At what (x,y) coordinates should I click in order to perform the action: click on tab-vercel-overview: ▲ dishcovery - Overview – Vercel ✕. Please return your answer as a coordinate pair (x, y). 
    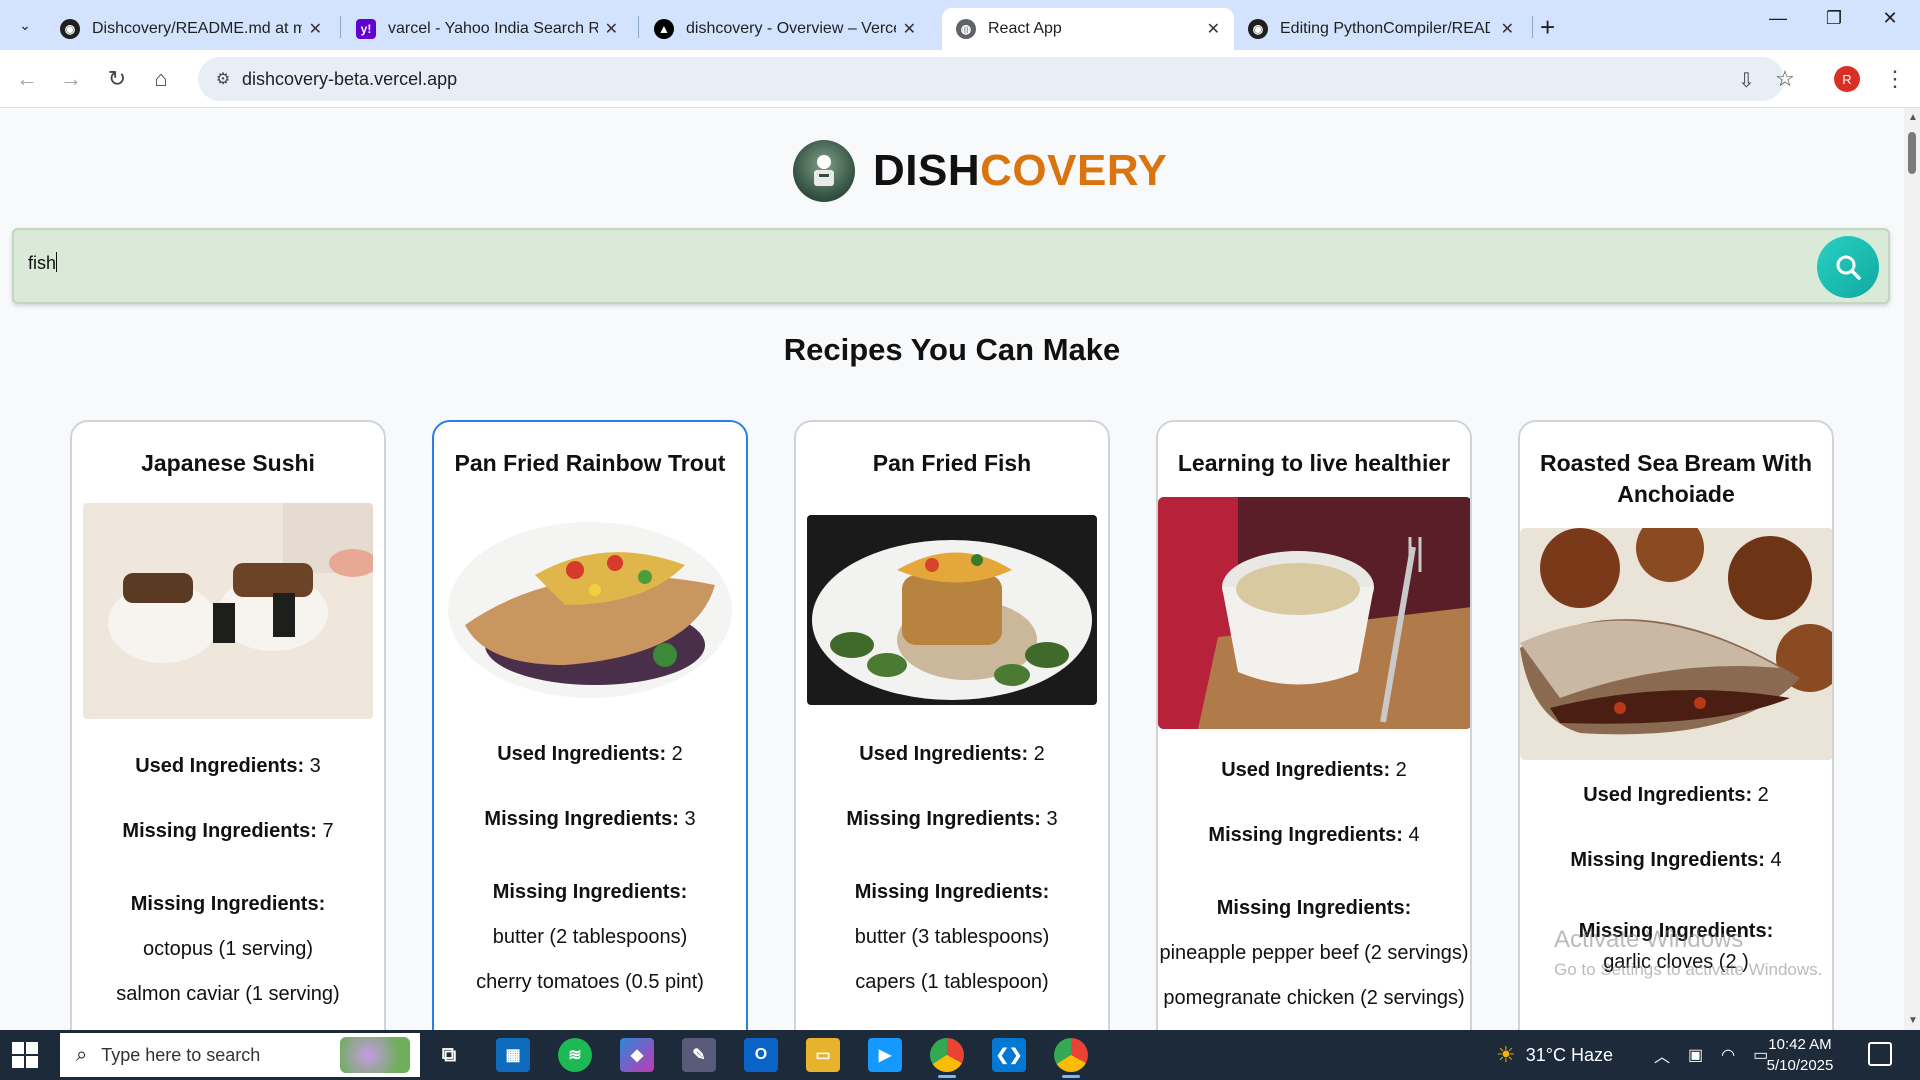
    Looking at the image, I should click on (785, 29).